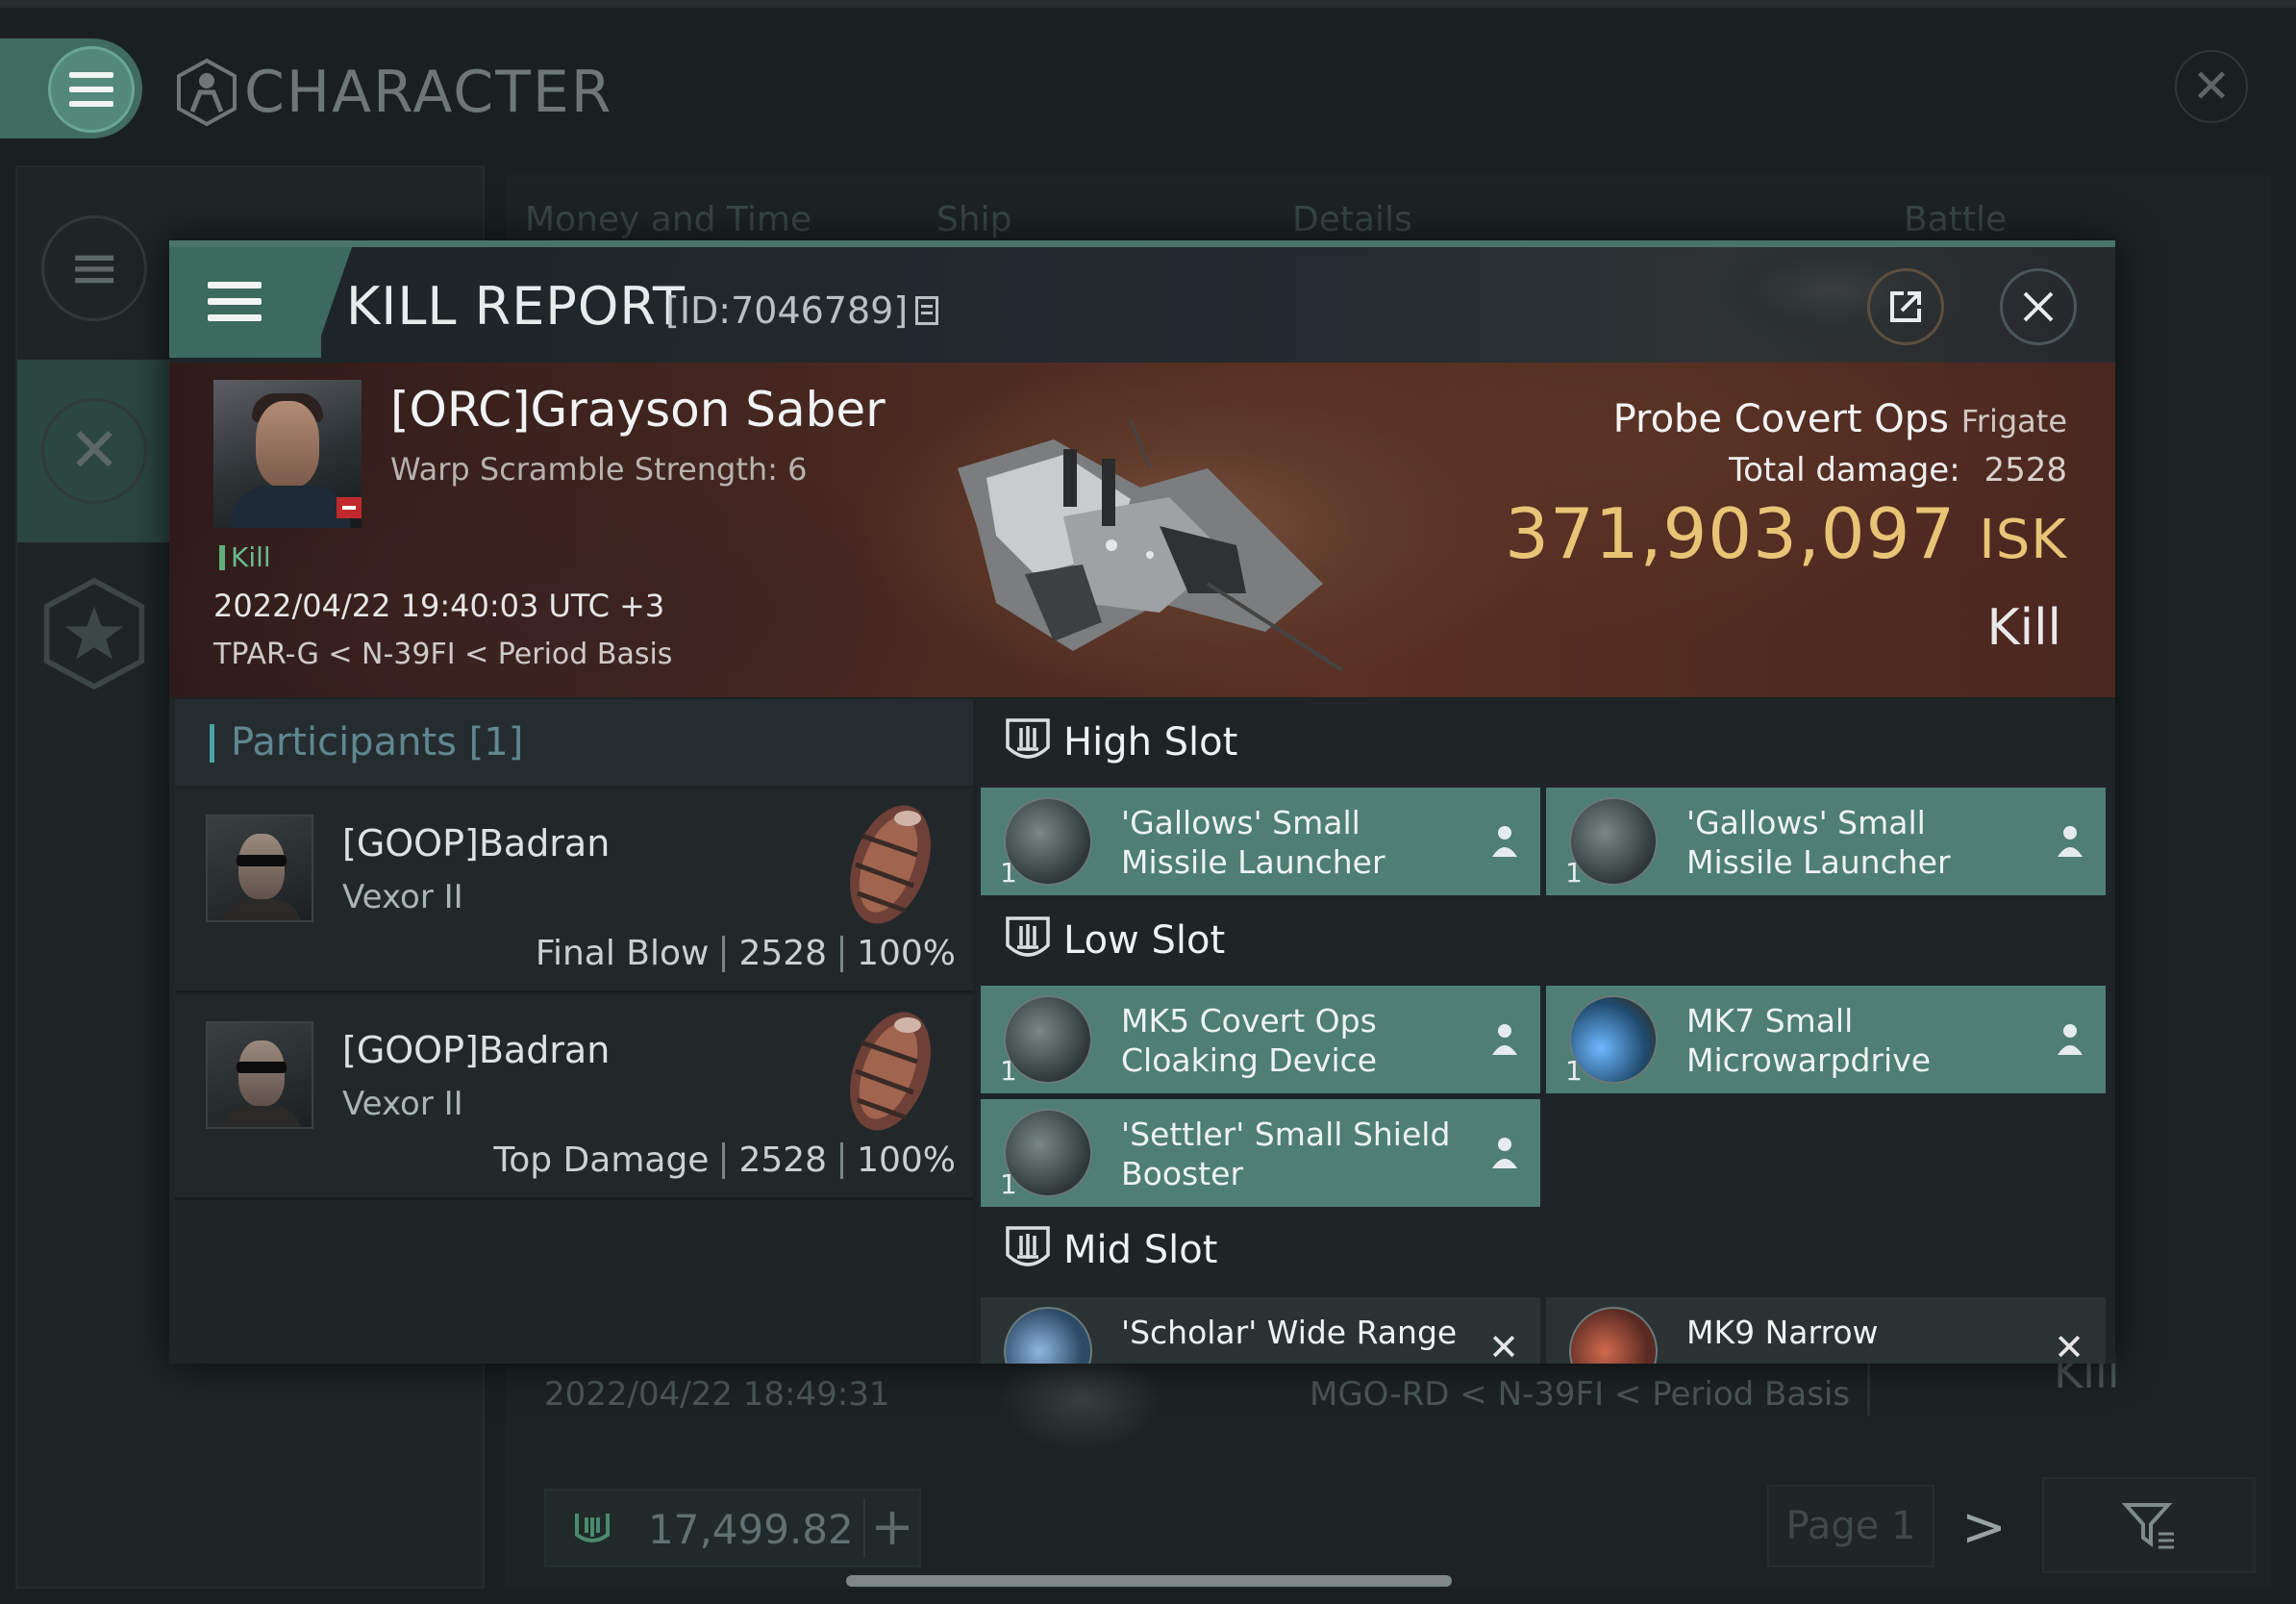 The image size is (2296, 1604). What do you see at coordinates (2014, 421) in the screenshot?
I see `ship-class: Frigate` at bounding box center [2014, 421].